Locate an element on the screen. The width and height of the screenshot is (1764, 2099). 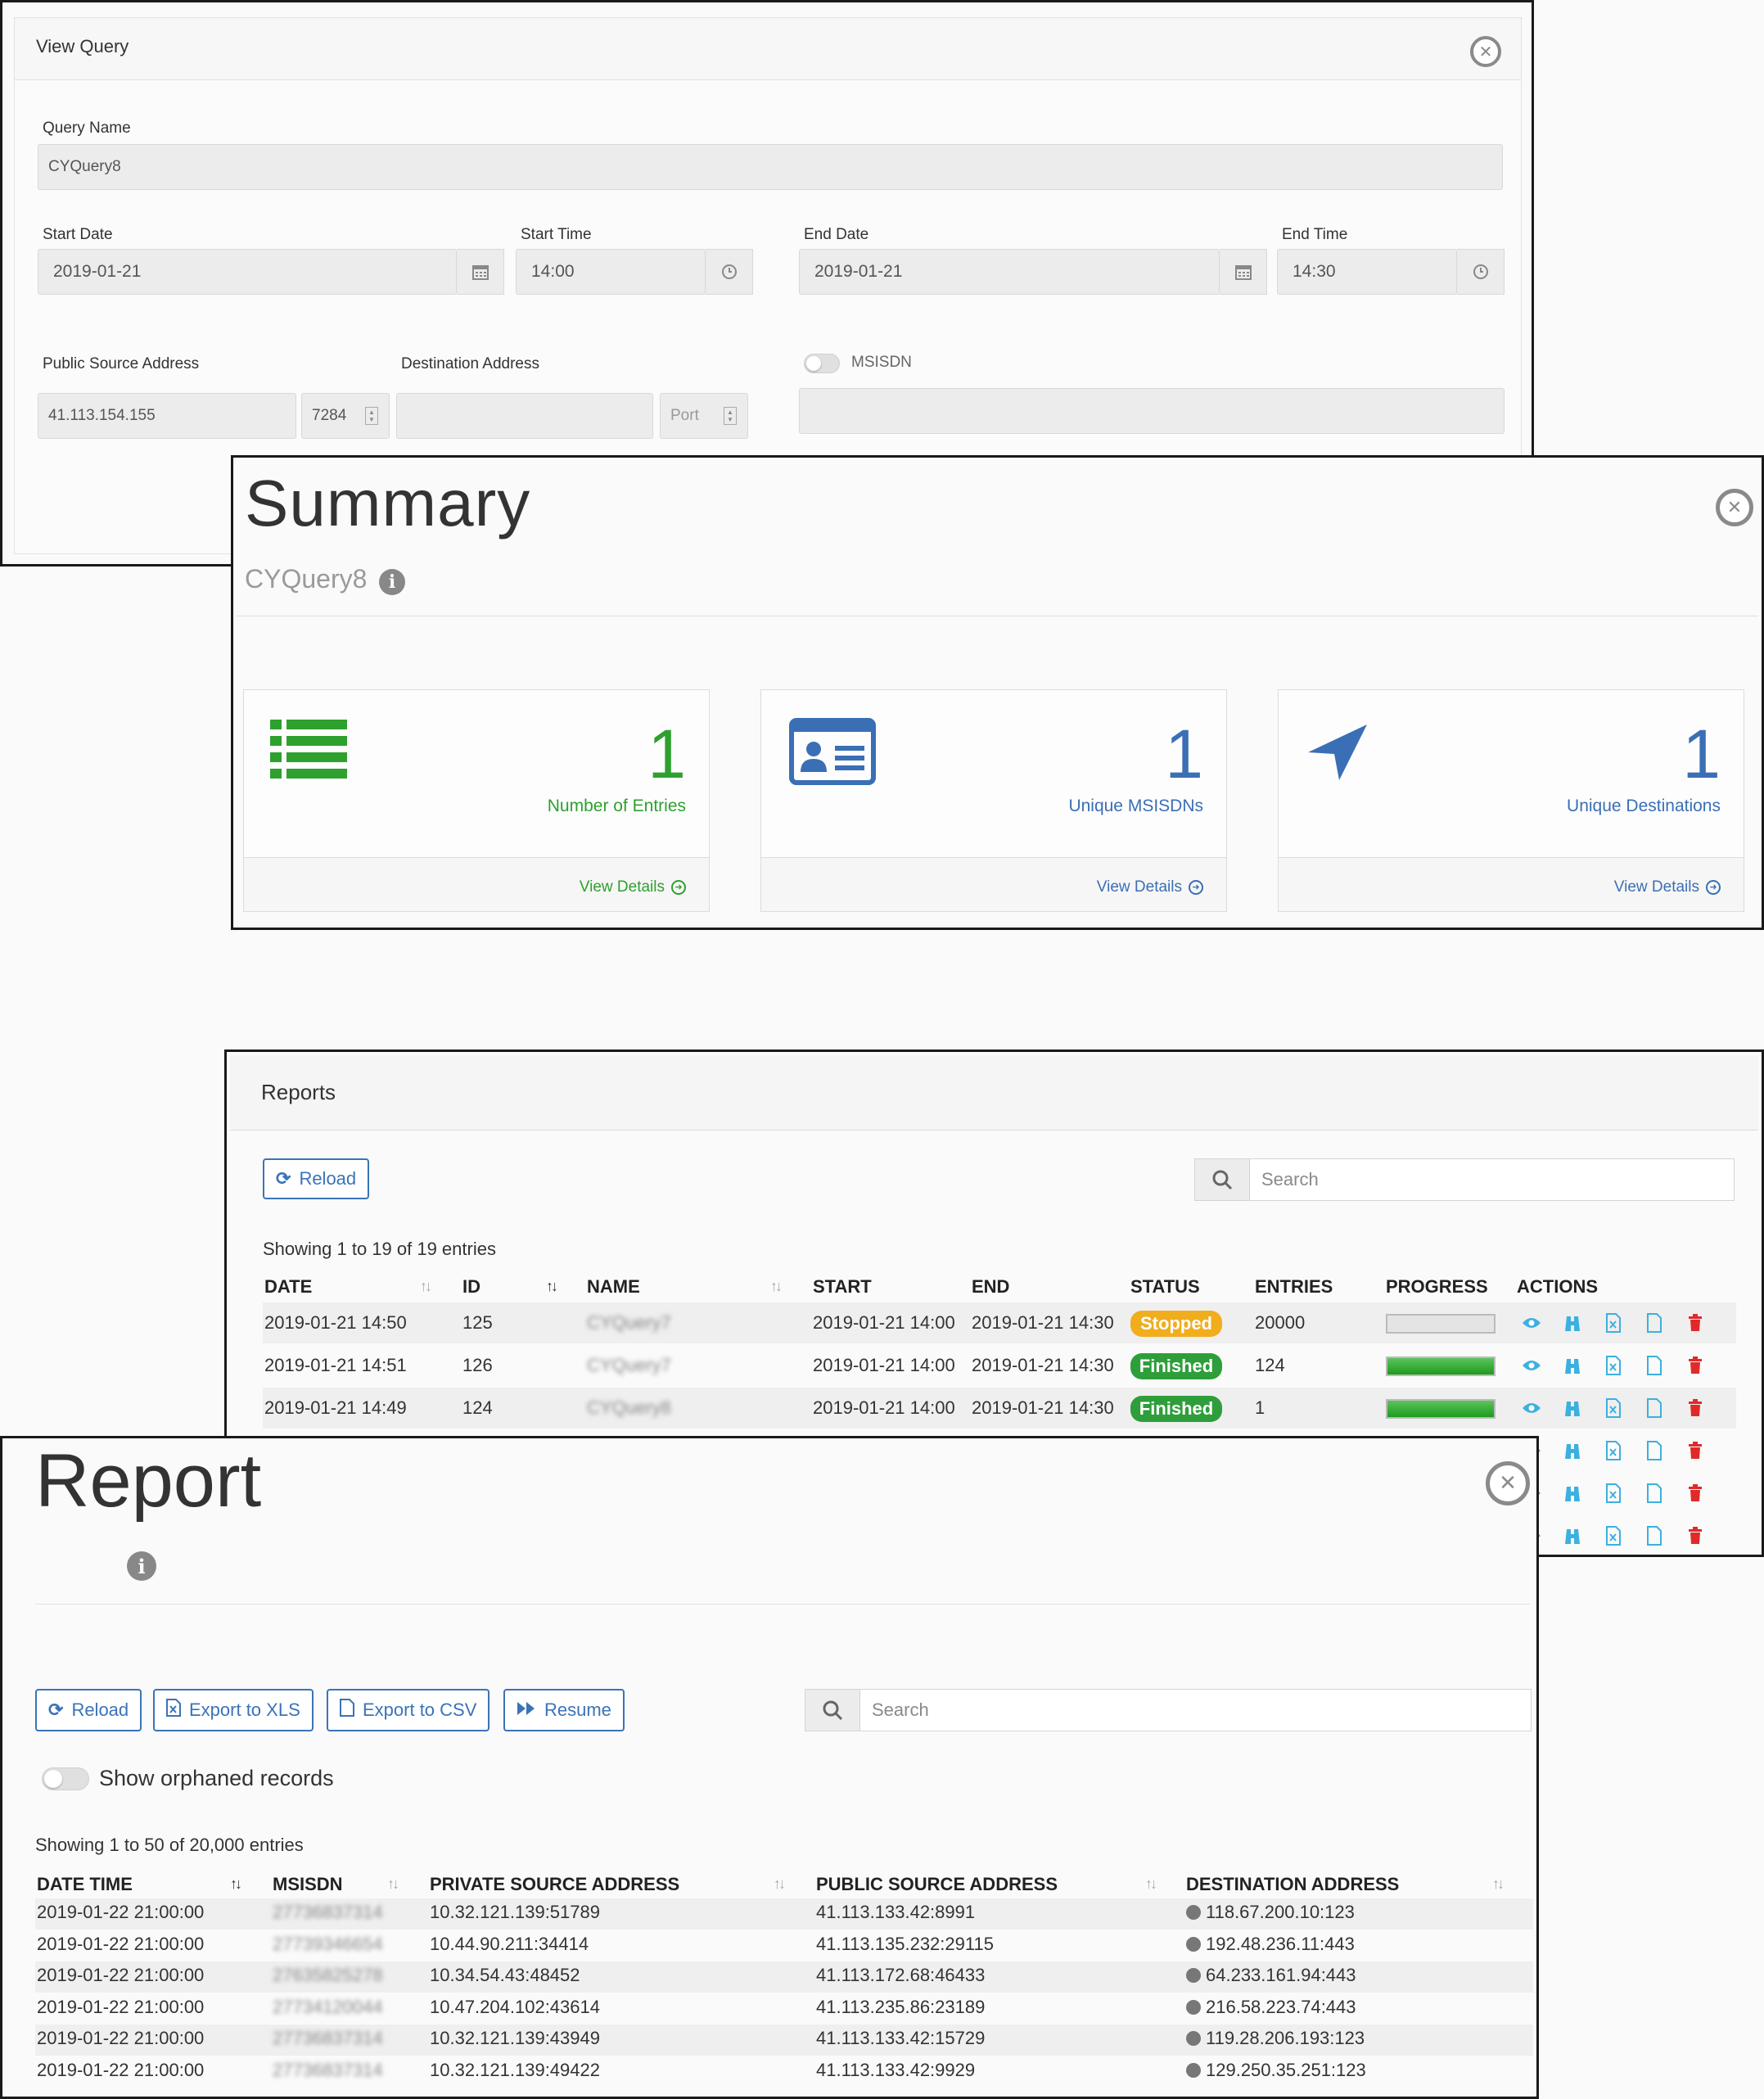
col-name: NAME is located at coordinates (614, 1287).